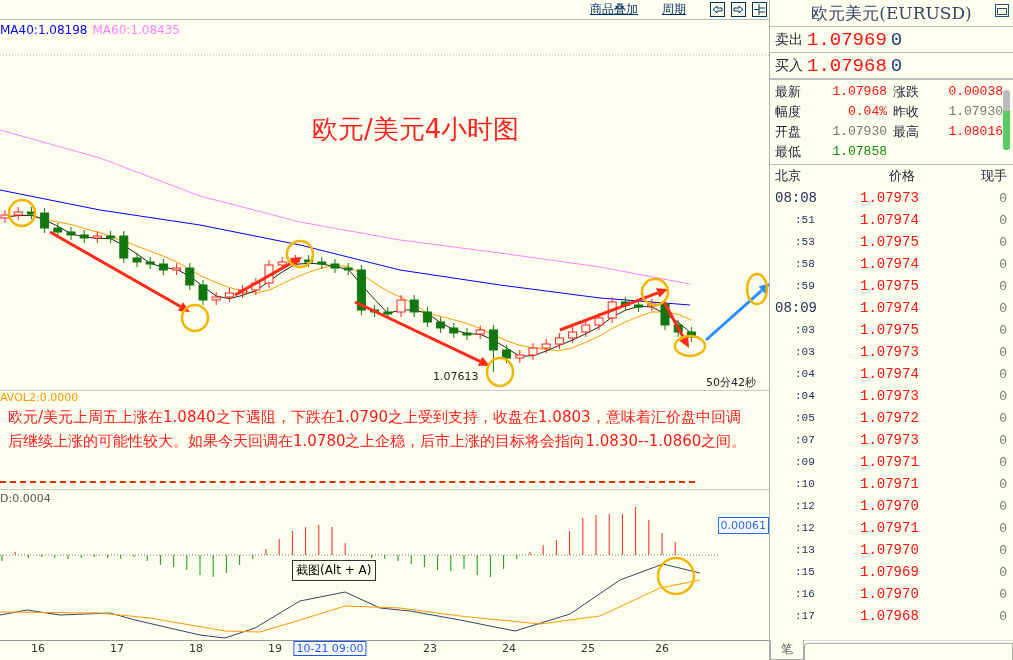 Image resolution: width=1013 pixels, height=660 pixels. What do you see at coordinates (789, 65) in the screenshot?
I see `quote-label: 买入` at bounding box center [789, 65].